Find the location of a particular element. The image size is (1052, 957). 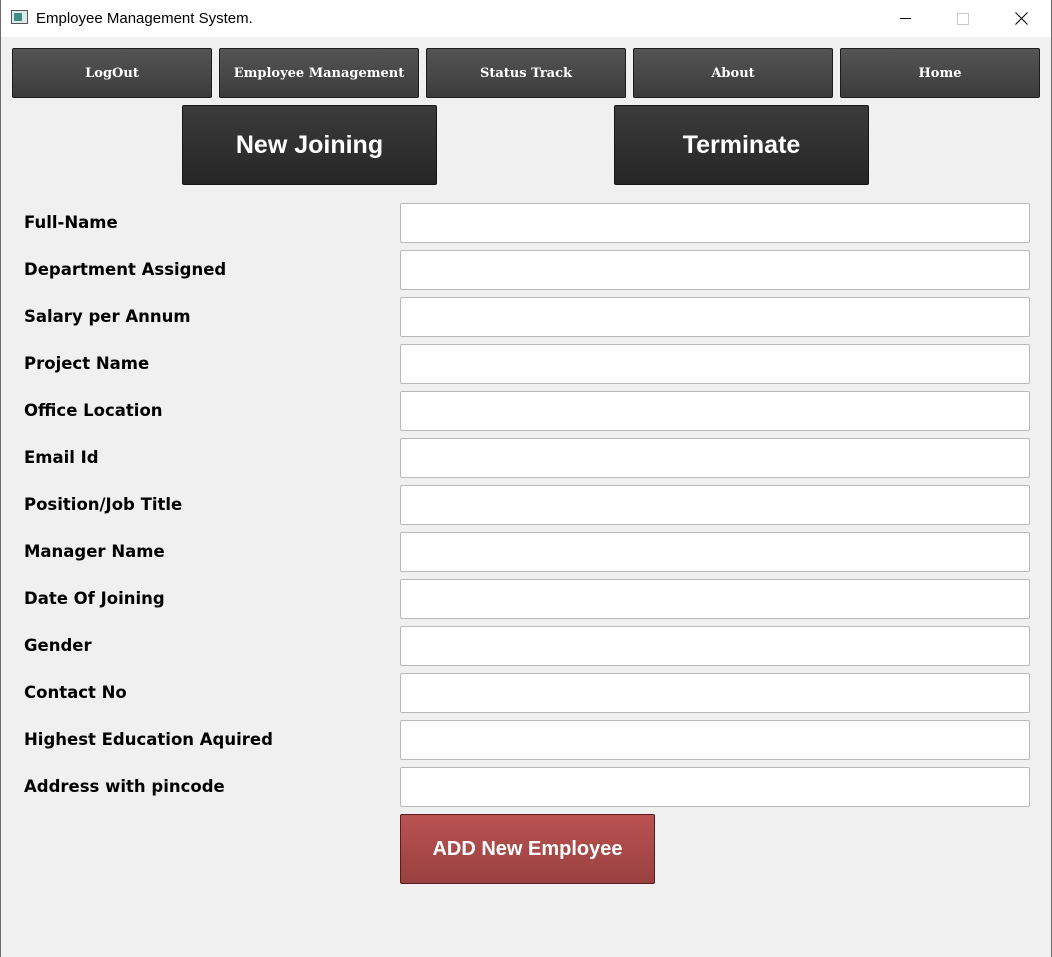

position-label: Position/Job Title is located at coordinates (103, 504).